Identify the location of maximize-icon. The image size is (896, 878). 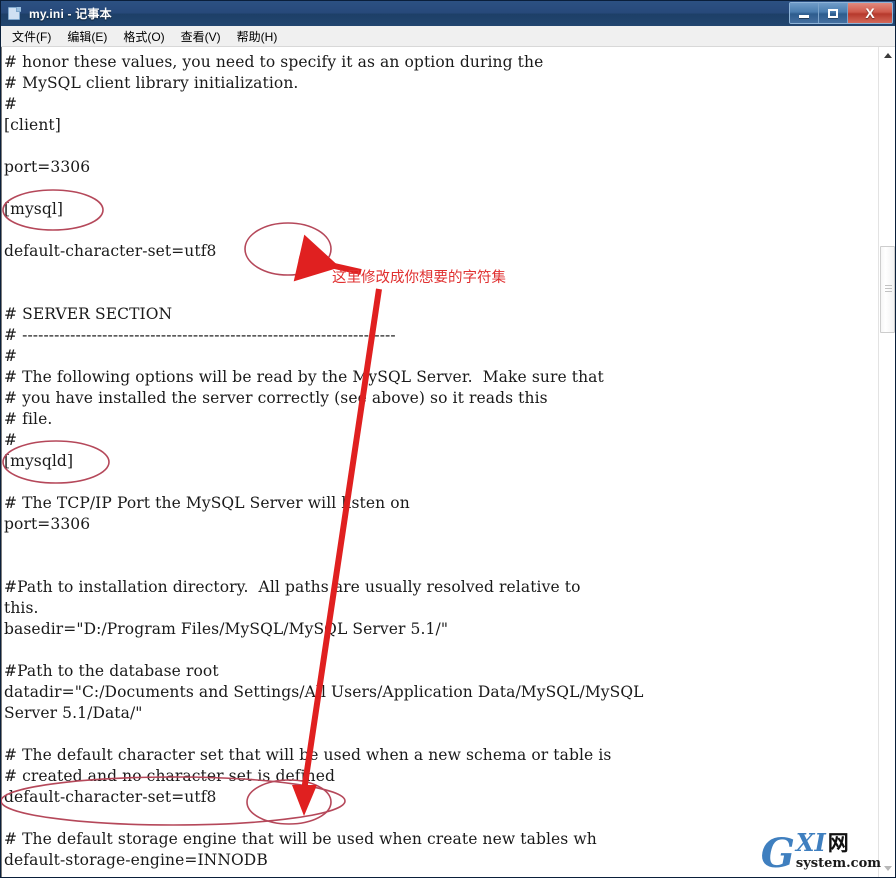
(833, 13).